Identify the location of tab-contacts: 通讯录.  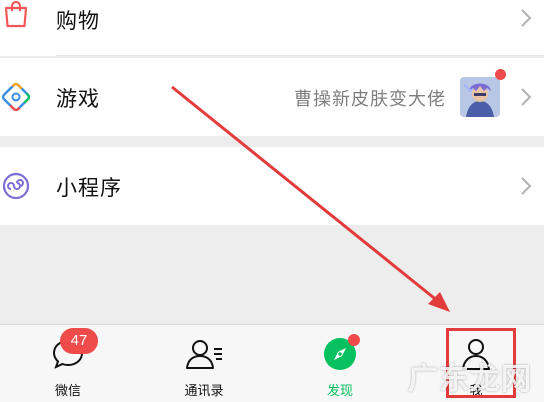
(204, 363).